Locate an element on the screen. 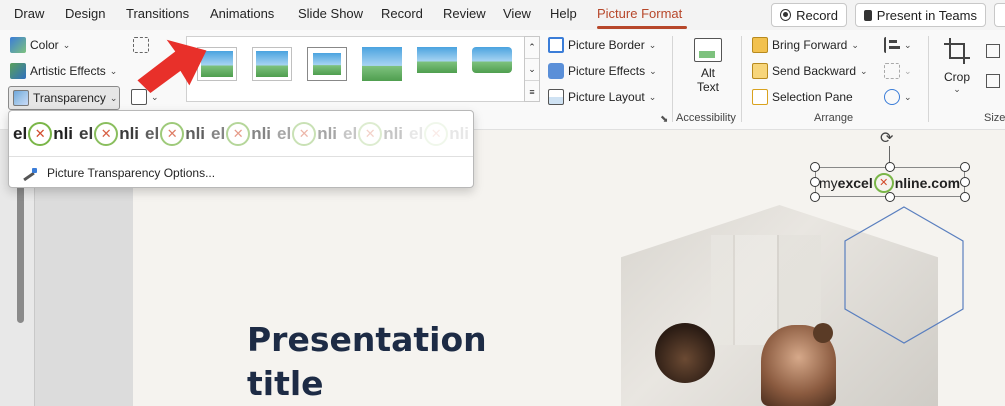  dialog-launcher-icon: ⬊ is located at coordinates (664, 119).